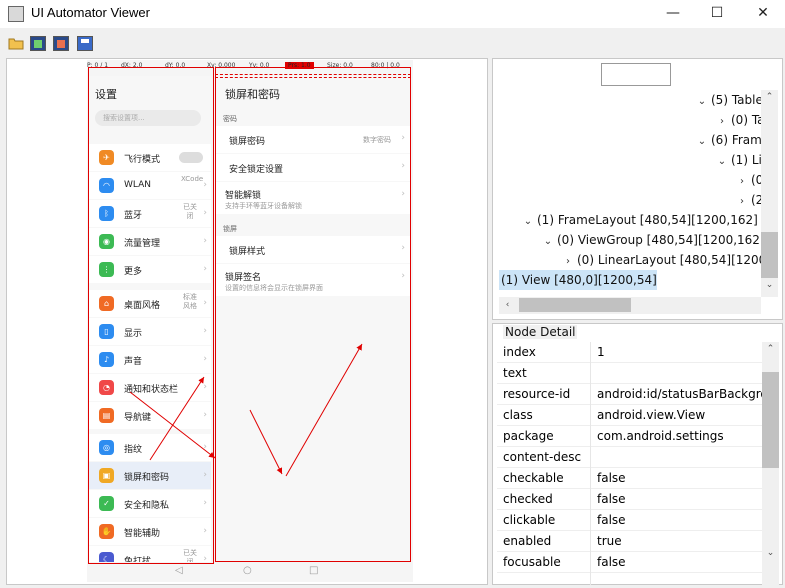  What do you see at coordinates (629, 373) in the screenshot?
I see `detail-row: text` at bounding box center [629, 373].